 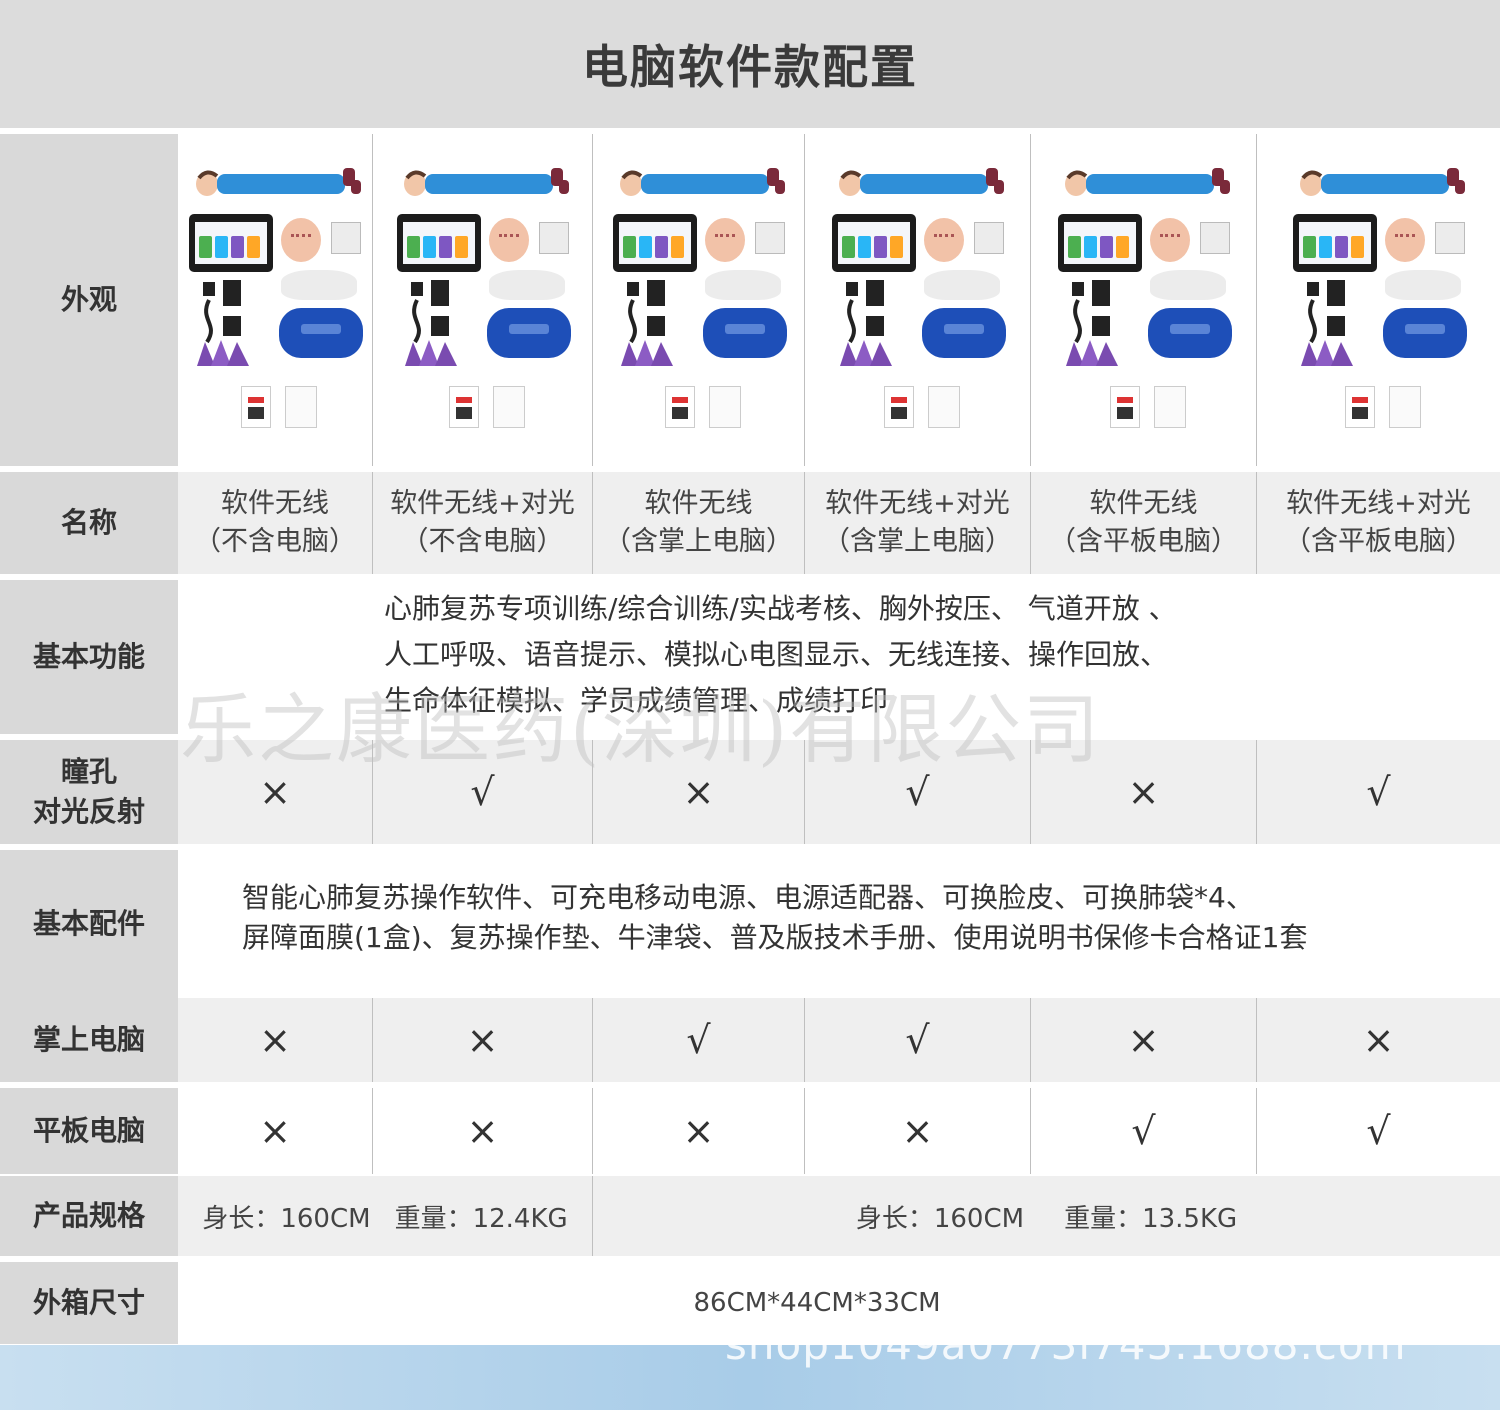 What do you see at coordinates (89, 1040) in the screenshot?
I see `row-label-handheld: 掌上电脑` at bounding box center [89, 1040].